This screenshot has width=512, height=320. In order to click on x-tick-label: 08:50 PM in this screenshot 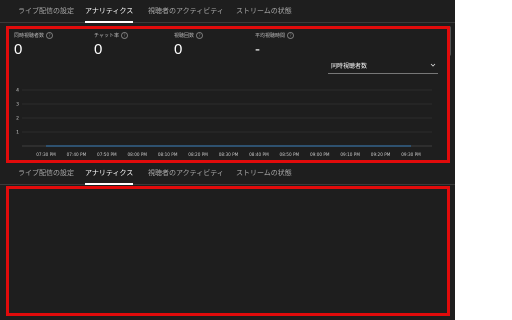, I will do `click(290, 154)`.